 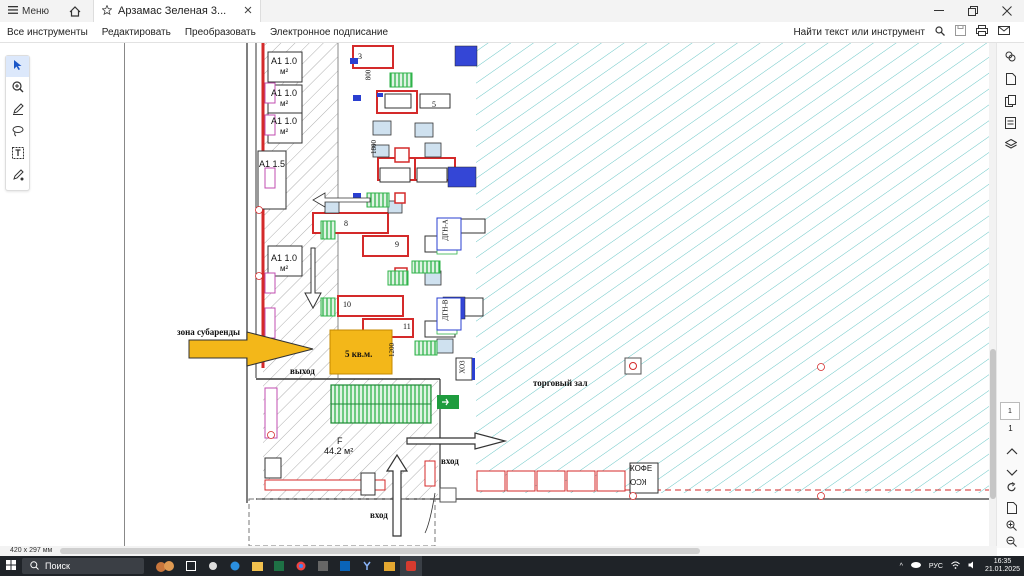 I want to click on find-tool-label: Найти текст или инструмент, so click(x=859, y=32).